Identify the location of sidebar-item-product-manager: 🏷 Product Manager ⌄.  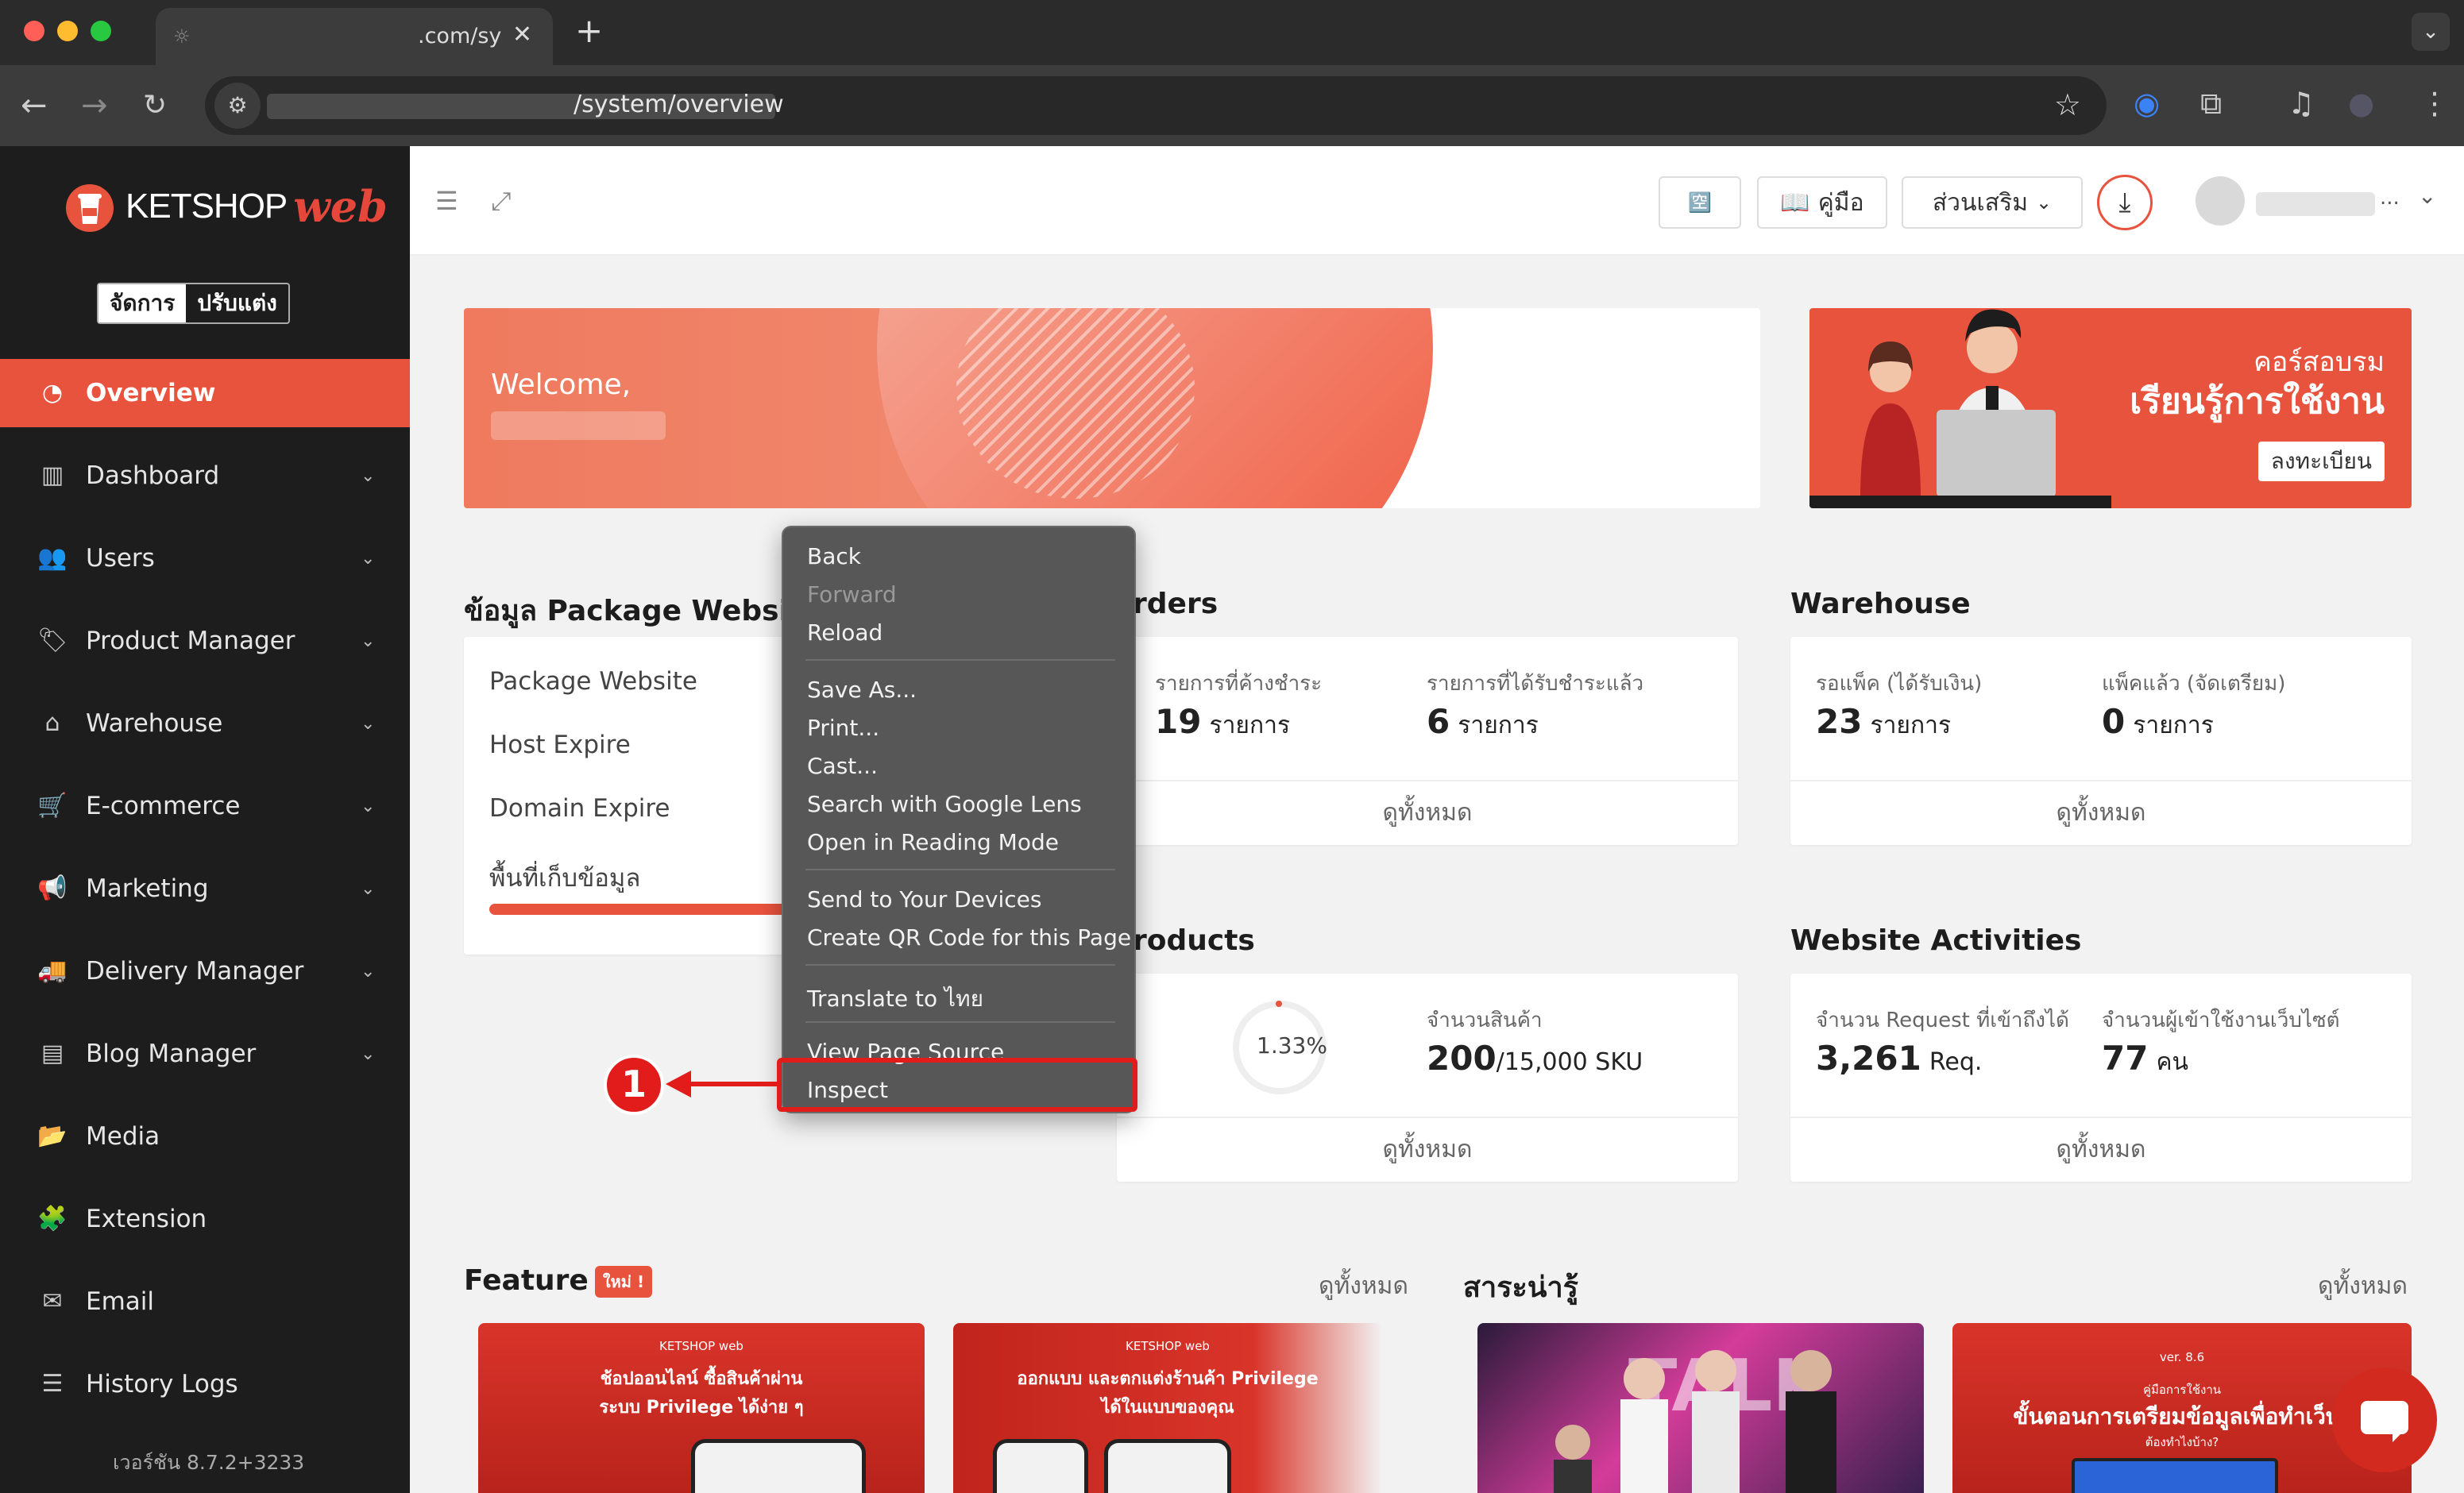
(205, 641).